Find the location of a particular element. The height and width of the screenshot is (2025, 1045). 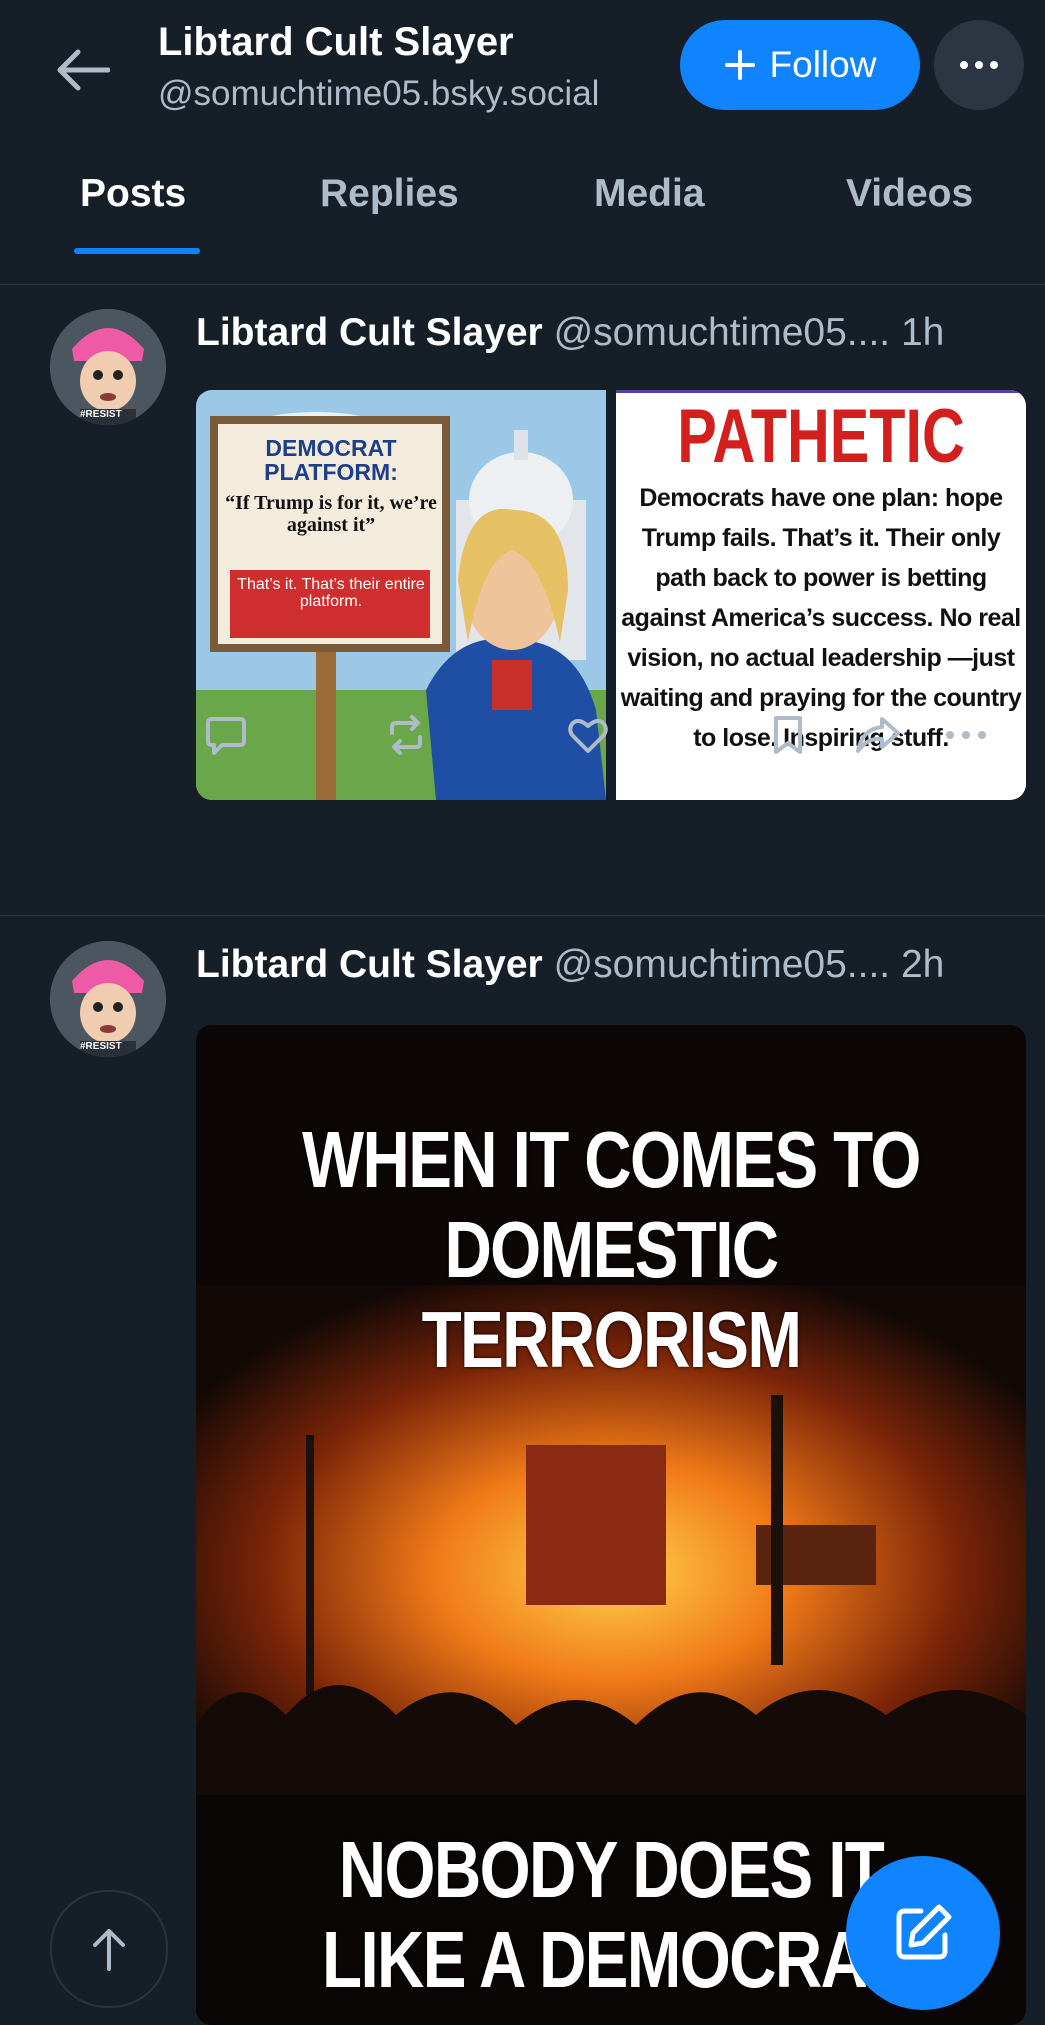

repost-button is located at coordinates (406, 735).